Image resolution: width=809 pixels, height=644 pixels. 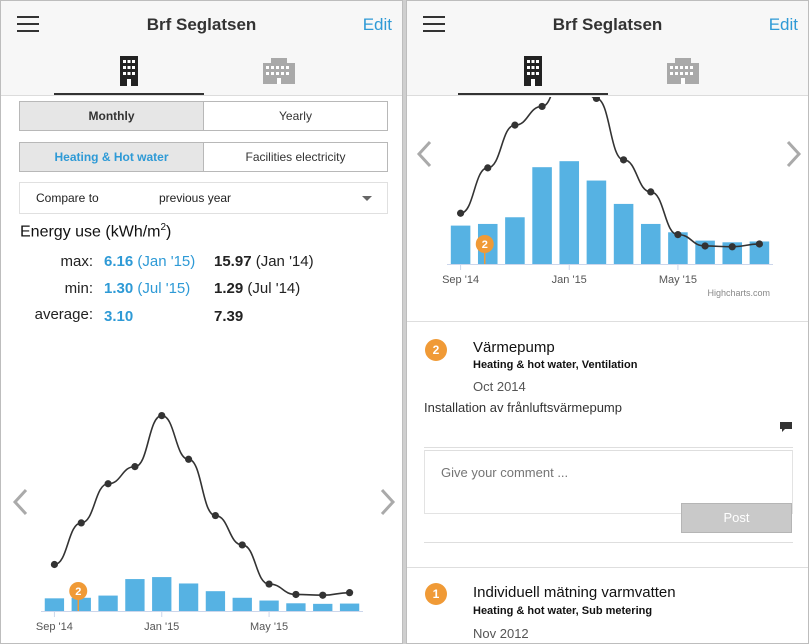 What do you see at coordinates (436, 594) in the screenshot?
I see `note-number-badge: 1` at bounding box center [436, 594].